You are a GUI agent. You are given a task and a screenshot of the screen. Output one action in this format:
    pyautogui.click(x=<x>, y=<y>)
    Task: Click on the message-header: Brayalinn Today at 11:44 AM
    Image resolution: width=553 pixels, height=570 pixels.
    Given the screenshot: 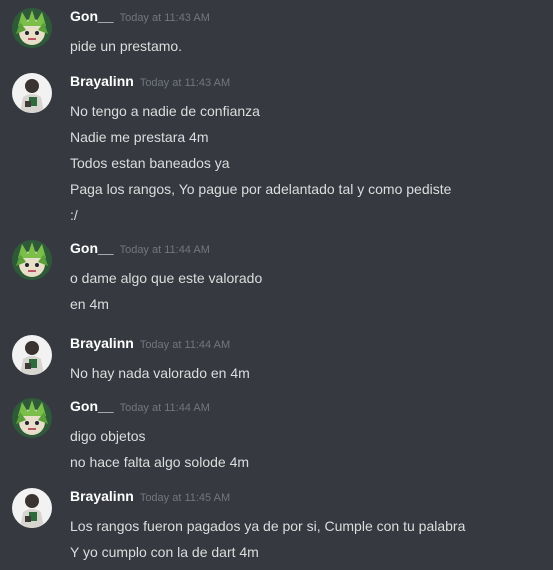 What is the action you would take?
    pyautogui.click(x=150, y=344)
    